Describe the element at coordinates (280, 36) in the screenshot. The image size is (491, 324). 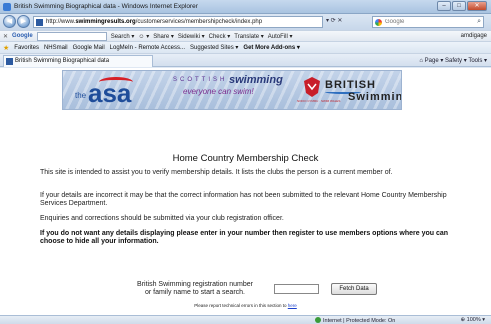
I see `toolbar-autofill-button: AutoFill ▾` at that location.